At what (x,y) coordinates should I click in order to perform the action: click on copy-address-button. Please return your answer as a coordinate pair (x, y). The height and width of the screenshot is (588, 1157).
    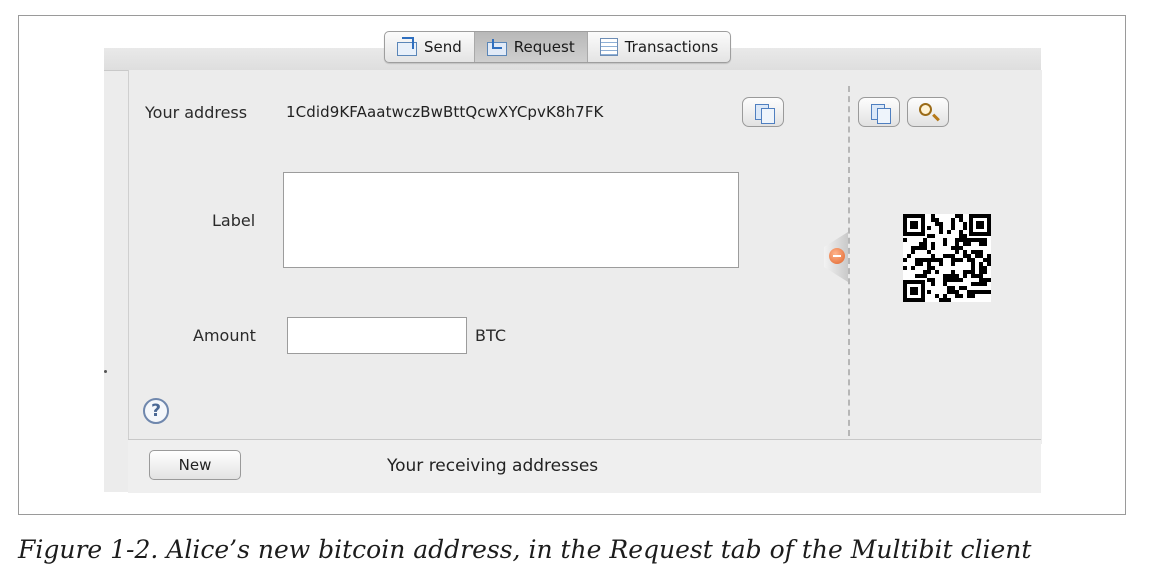
    Looking at the image, I should click on (763, 112).